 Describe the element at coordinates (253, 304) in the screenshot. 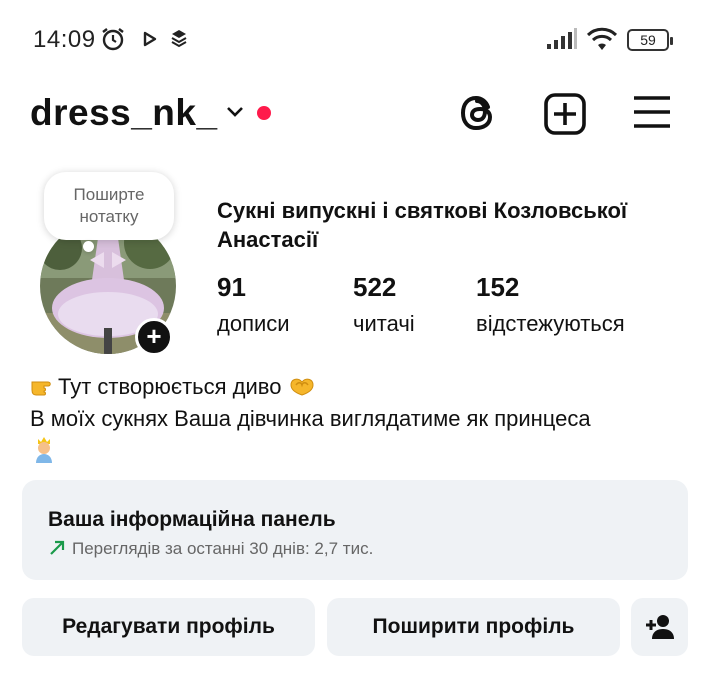

I see `stat-posts: 91 дописи` at that location.